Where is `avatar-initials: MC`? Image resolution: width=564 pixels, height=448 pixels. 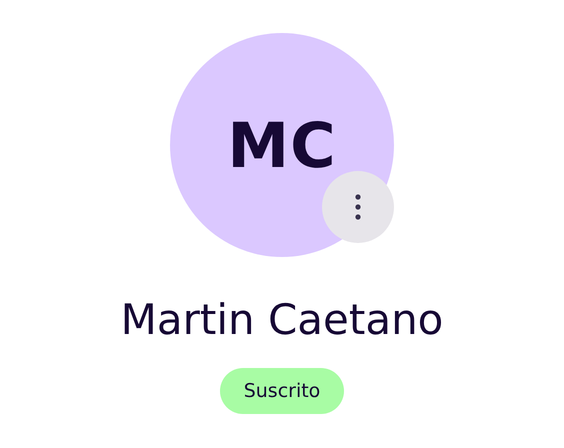 avatar-initials: MC is located at coordinates (282, 145).